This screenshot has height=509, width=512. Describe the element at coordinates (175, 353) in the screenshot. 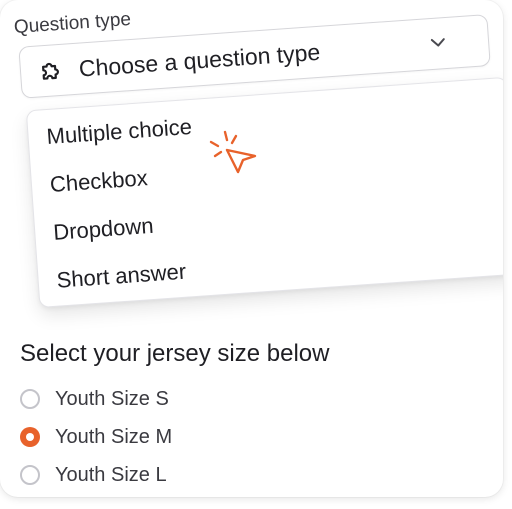

I see `question-title: Select your jersey size below` at that location.